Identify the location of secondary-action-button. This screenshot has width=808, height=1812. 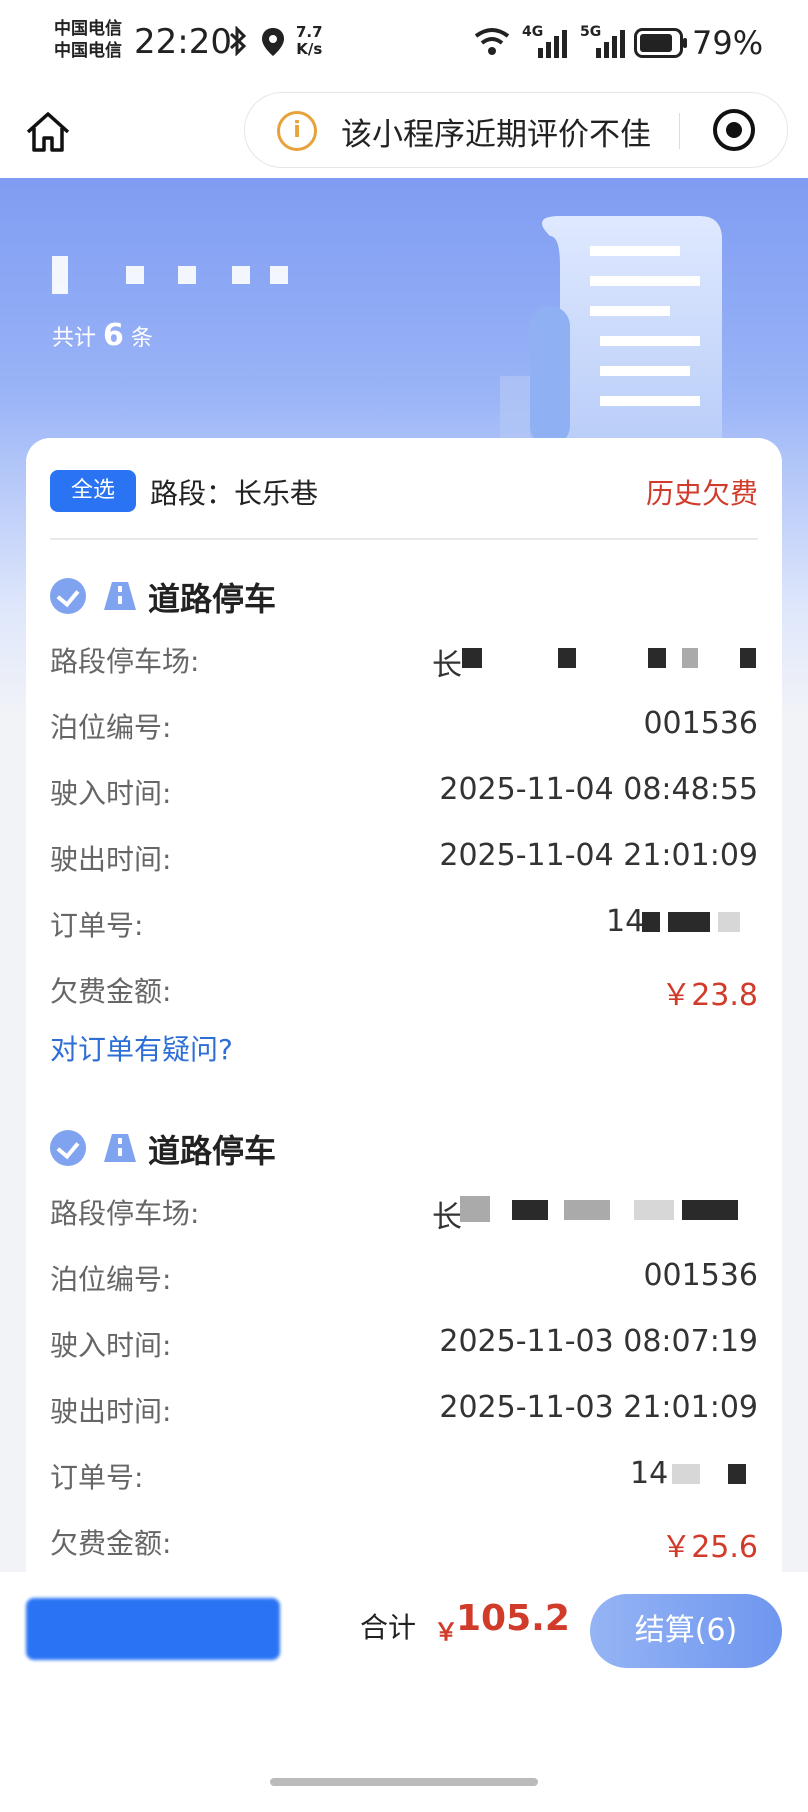
(153, 1629).